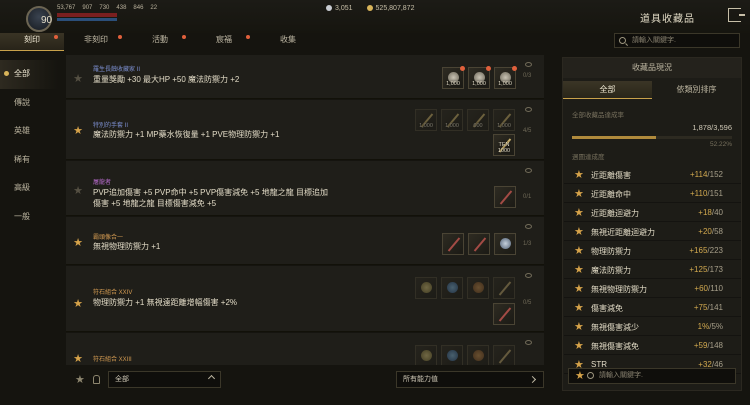 The width and height of the screenshot is (750, 405). I want to click on category-legendary: 傳說, so click(29, 103).